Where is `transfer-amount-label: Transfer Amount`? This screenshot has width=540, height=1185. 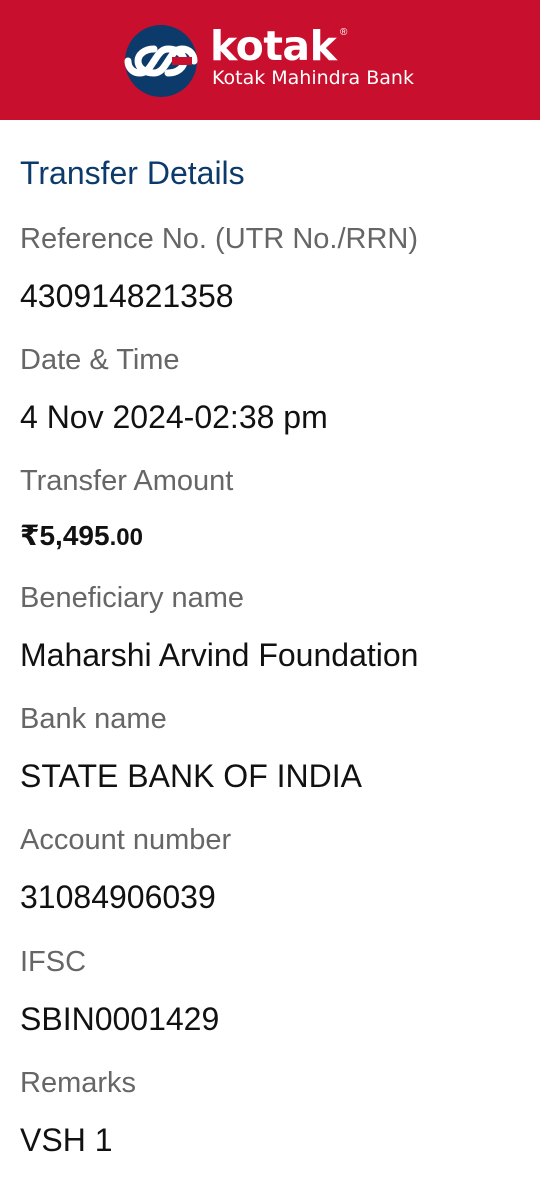 transfer-amount-label: Transfer Amount is located at coordinates (127, 481).